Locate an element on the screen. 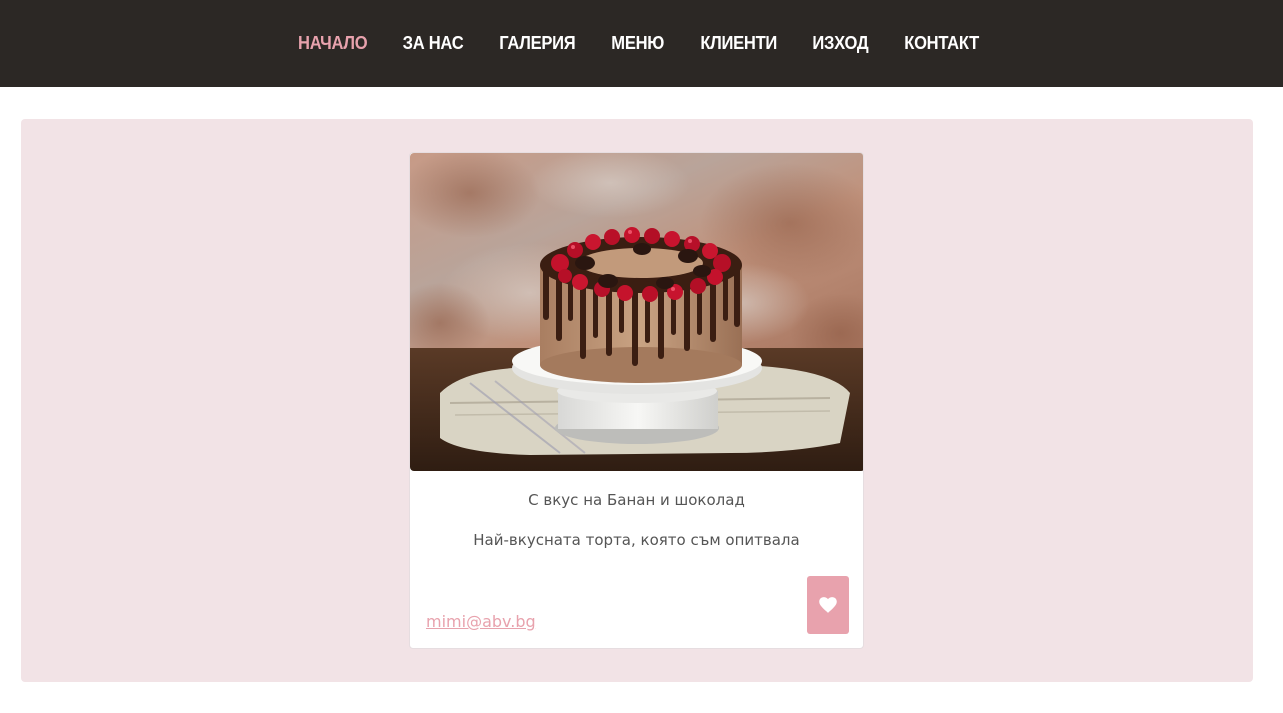 The image size is (1283, 713). card-title: С вкус на Банан и шоколад is located at coordinates (636, 500).